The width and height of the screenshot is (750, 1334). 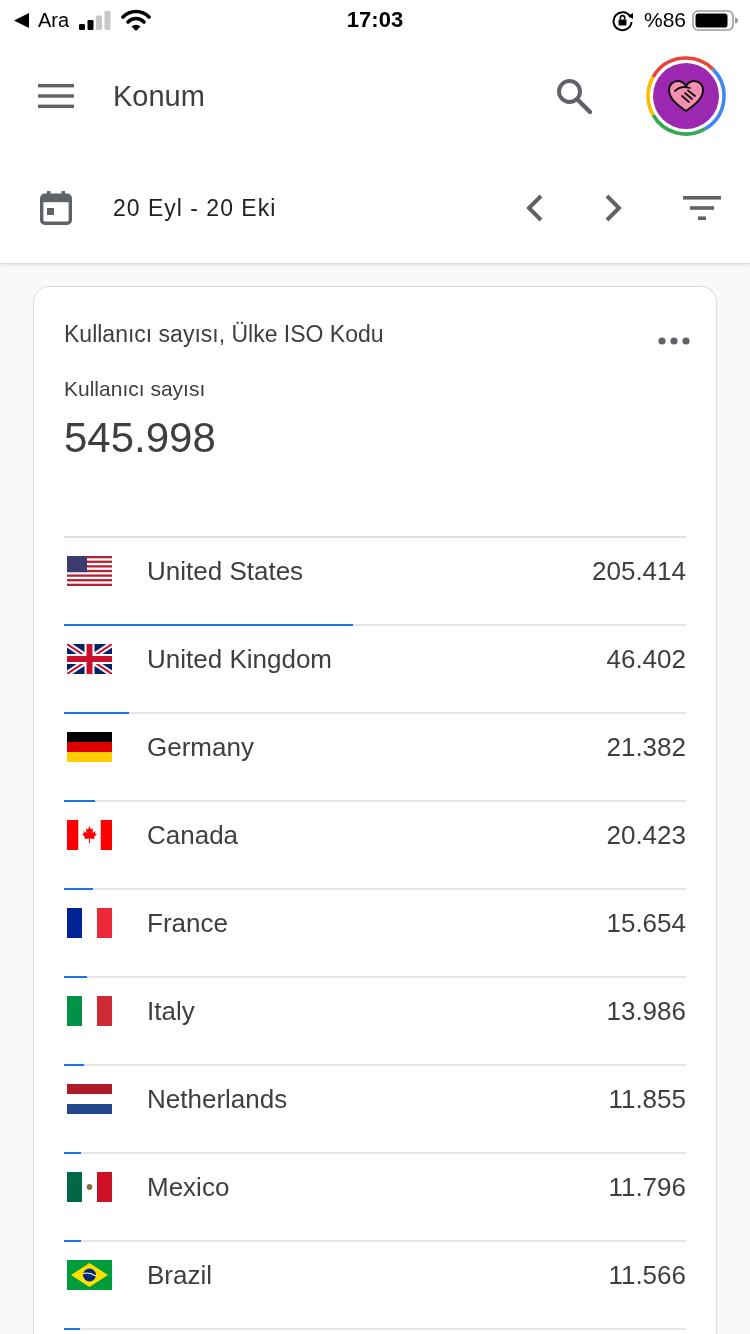 I want to click on back-triangle-icon, so click(x=21, y=20).